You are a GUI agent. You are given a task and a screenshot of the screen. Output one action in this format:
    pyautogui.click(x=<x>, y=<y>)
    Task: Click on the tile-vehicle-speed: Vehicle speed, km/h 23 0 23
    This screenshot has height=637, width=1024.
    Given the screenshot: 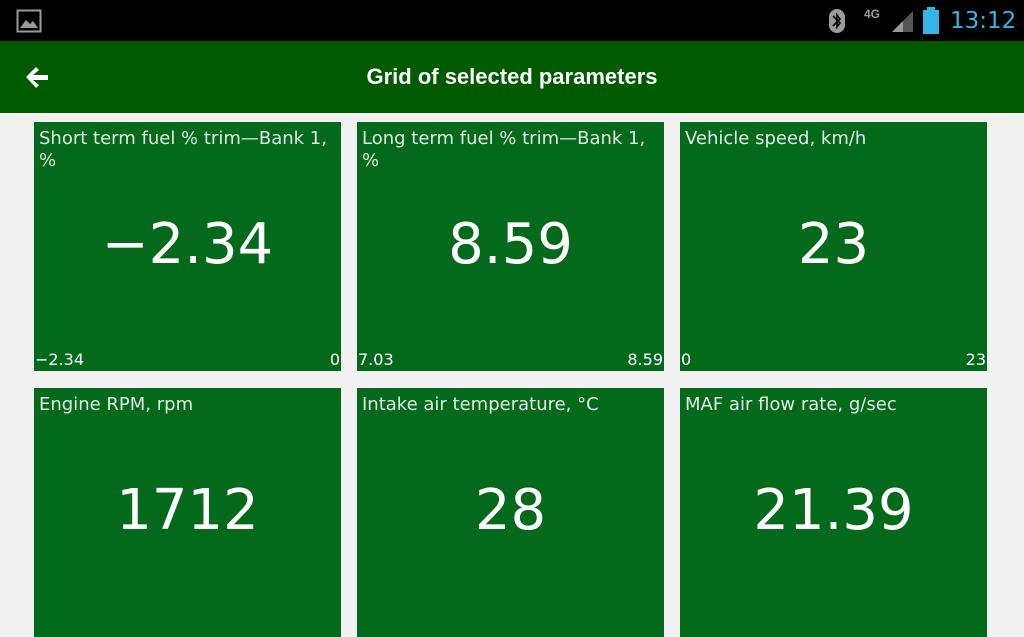 What is the action you would take?
    pyautogui.click(x=833, y=246)
    